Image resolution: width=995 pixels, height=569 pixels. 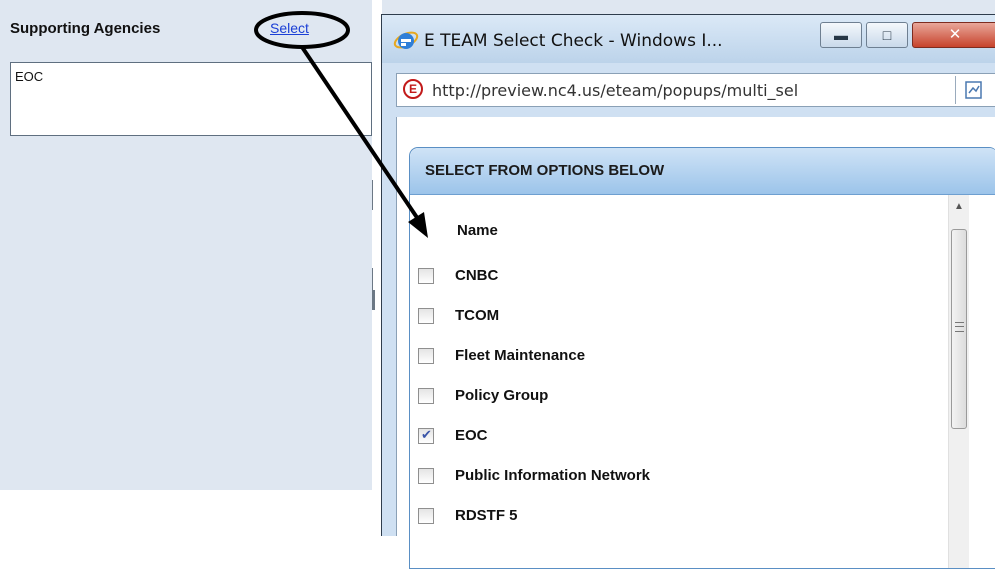 I want to click on option-row: TCOM, so click(x=678, y=317).